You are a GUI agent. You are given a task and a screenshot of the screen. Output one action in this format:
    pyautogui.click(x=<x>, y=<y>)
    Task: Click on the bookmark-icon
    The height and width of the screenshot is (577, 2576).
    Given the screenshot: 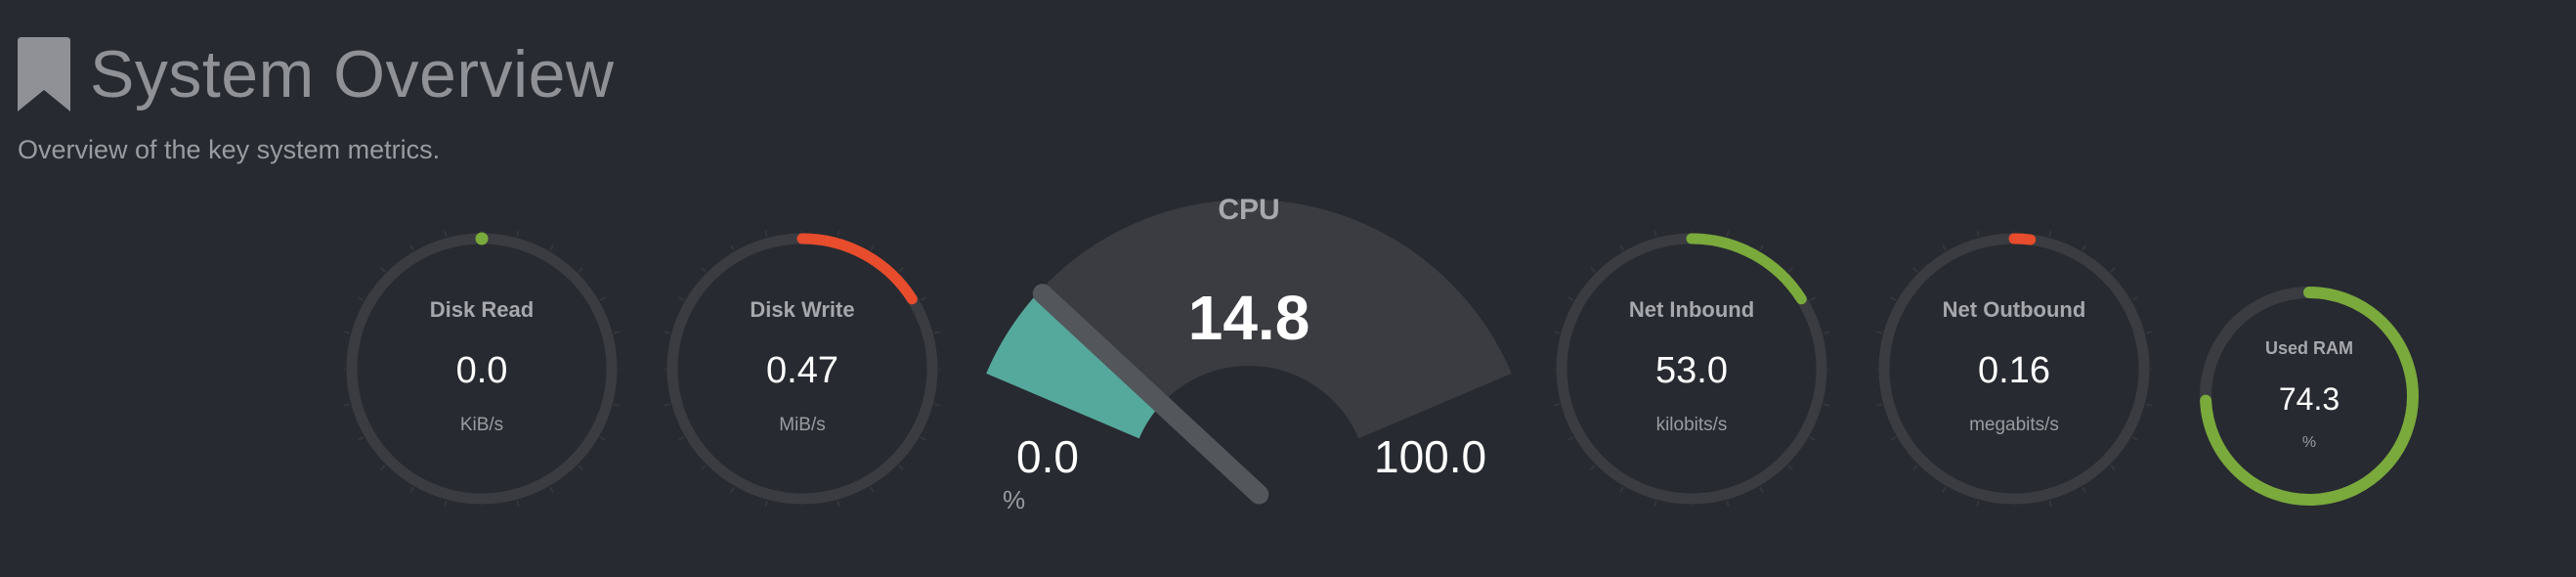 What is the action you would take?
    pyautogui.click(x=44, y=74)
    